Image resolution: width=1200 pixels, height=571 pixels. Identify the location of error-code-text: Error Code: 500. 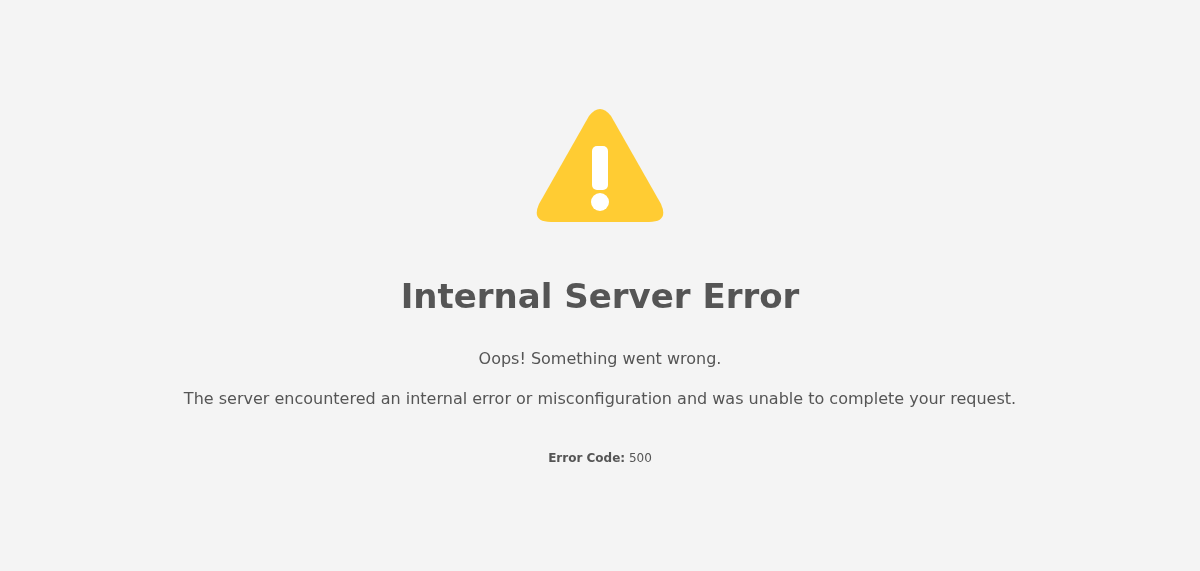
(600, 458).